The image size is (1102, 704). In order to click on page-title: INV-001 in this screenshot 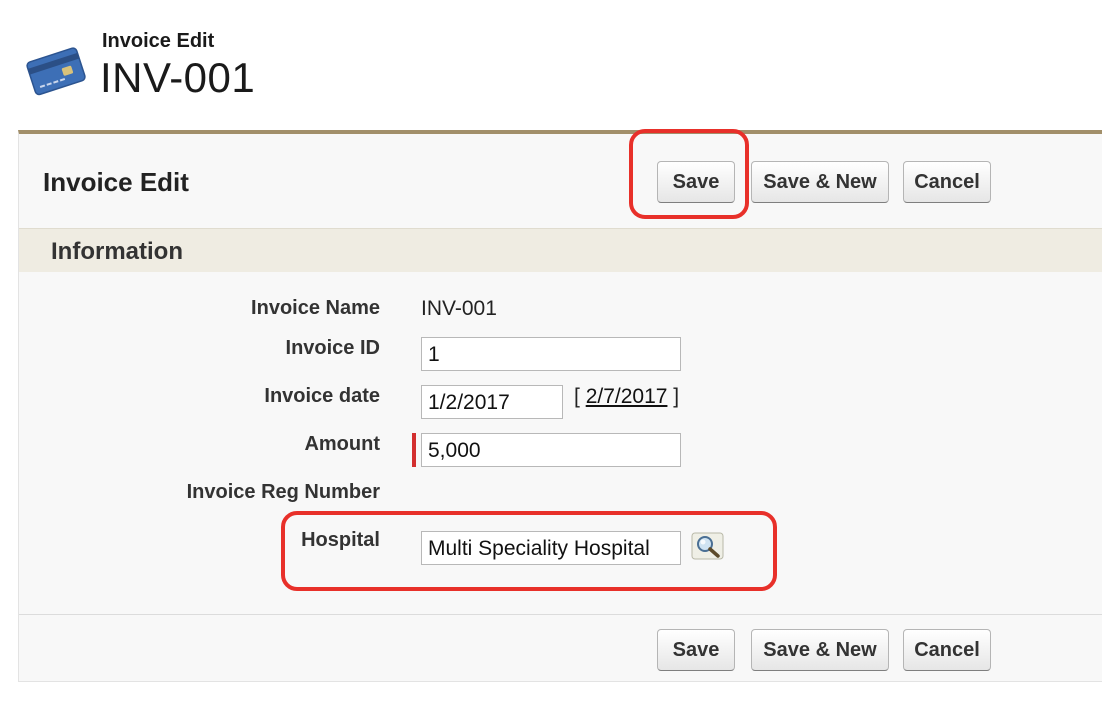, I will do `click(178, 77)`.